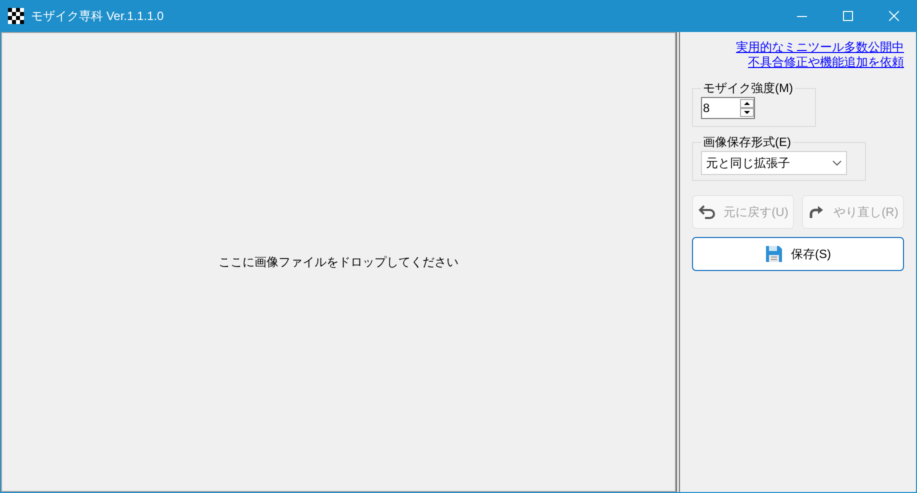  What do you see at coordinates (97, 16) in the screenshot?
I see `window-title: モザイク専科 Ver.1.1.1.0` at bounding box center [97, 16].